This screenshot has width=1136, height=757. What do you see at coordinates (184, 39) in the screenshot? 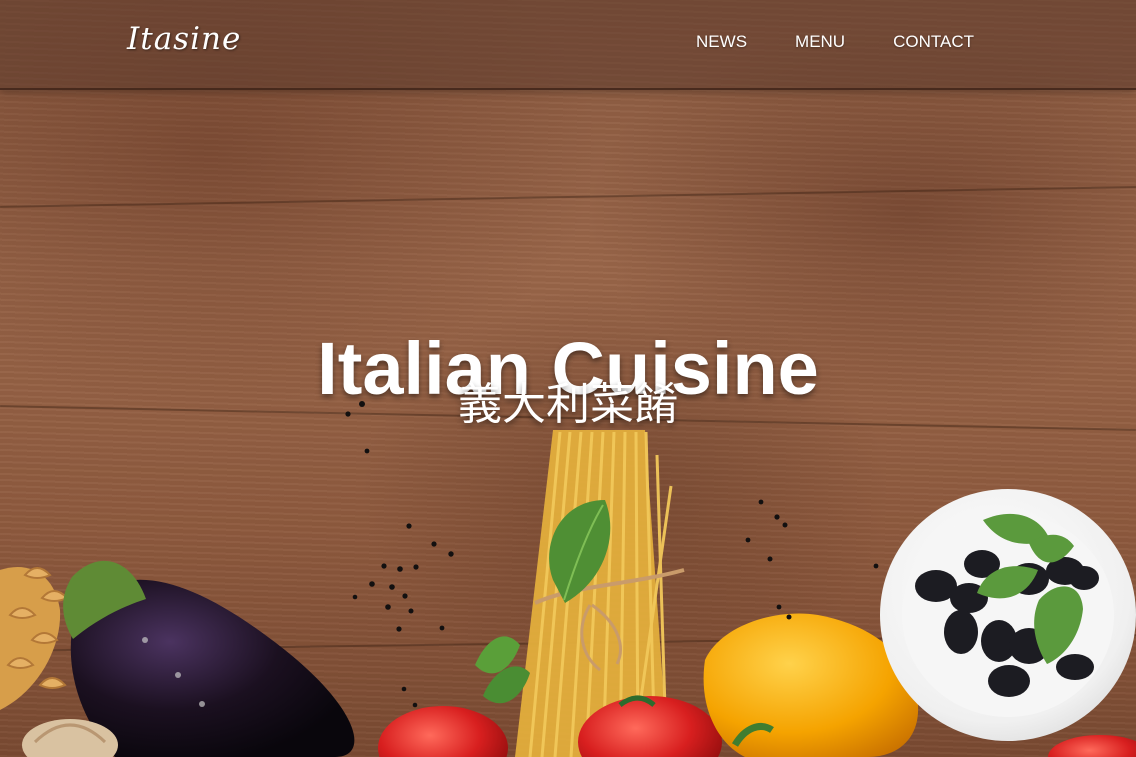
I see `site-logo: Itasine` at bounding box center [184, 39].